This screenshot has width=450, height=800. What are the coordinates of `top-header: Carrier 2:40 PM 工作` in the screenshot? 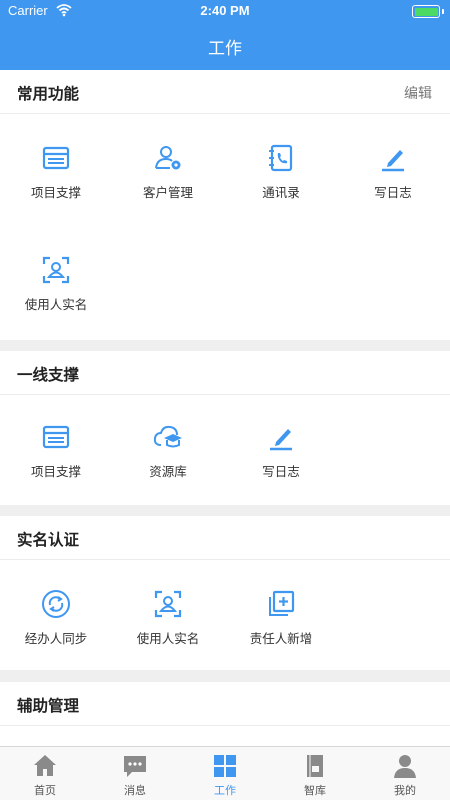 It's located at (225, 35).